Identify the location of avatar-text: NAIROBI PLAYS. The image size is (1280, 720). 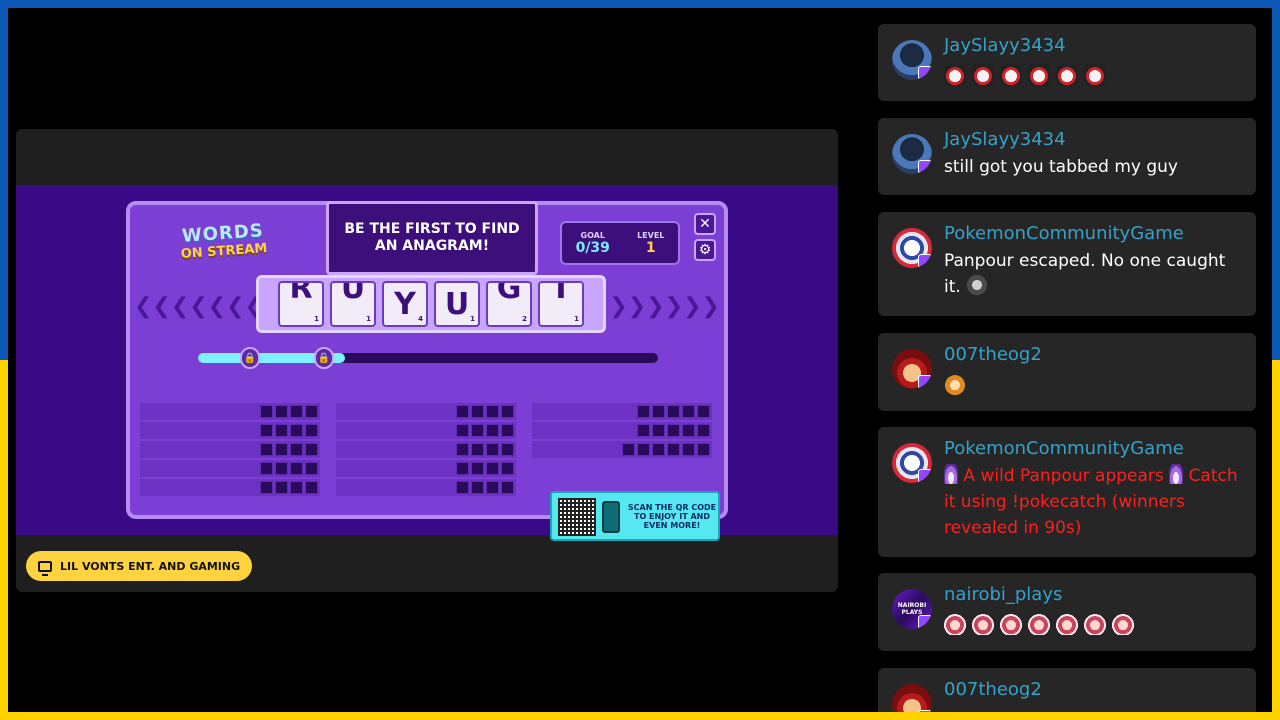
(912, 609).